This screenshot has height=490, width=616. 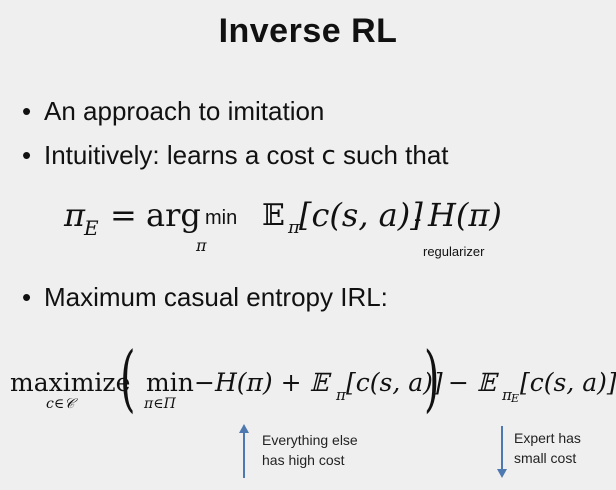 What do you see at coordinates (261, 382) in the screenshot?
I see `eq2-inner: −H(π) + 𝔼` at bounding box center [261, 382].